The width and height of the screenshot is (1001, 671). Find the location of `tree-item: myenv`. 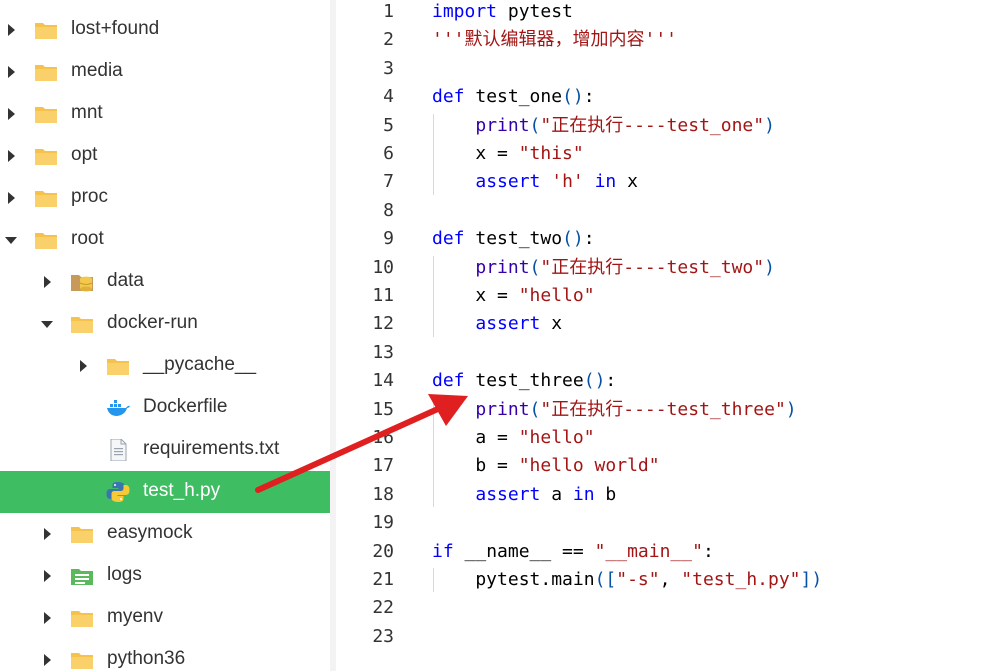

tree-item: myenv is located at coordinates (165, 618).